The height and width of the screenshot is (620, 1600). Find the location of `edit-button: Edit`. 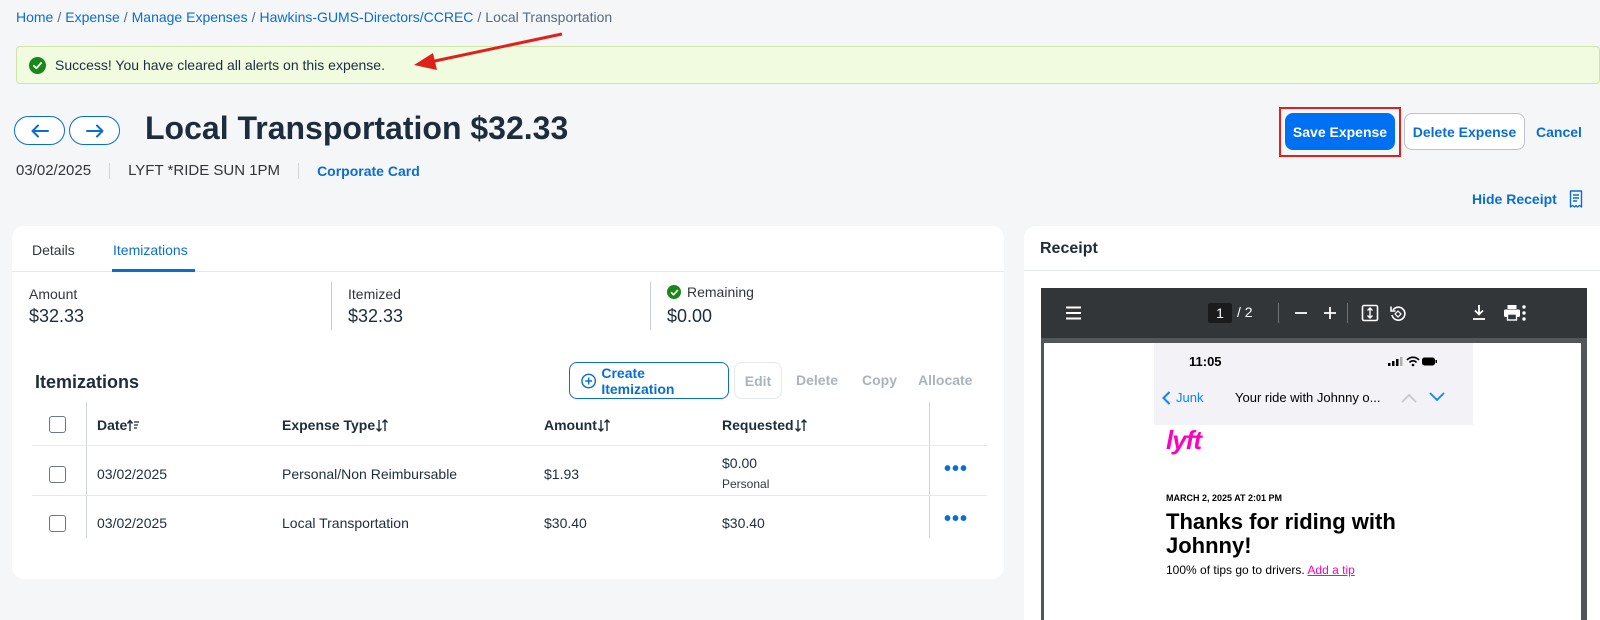

edit-button: Edit is located at coordinates (758, 380).